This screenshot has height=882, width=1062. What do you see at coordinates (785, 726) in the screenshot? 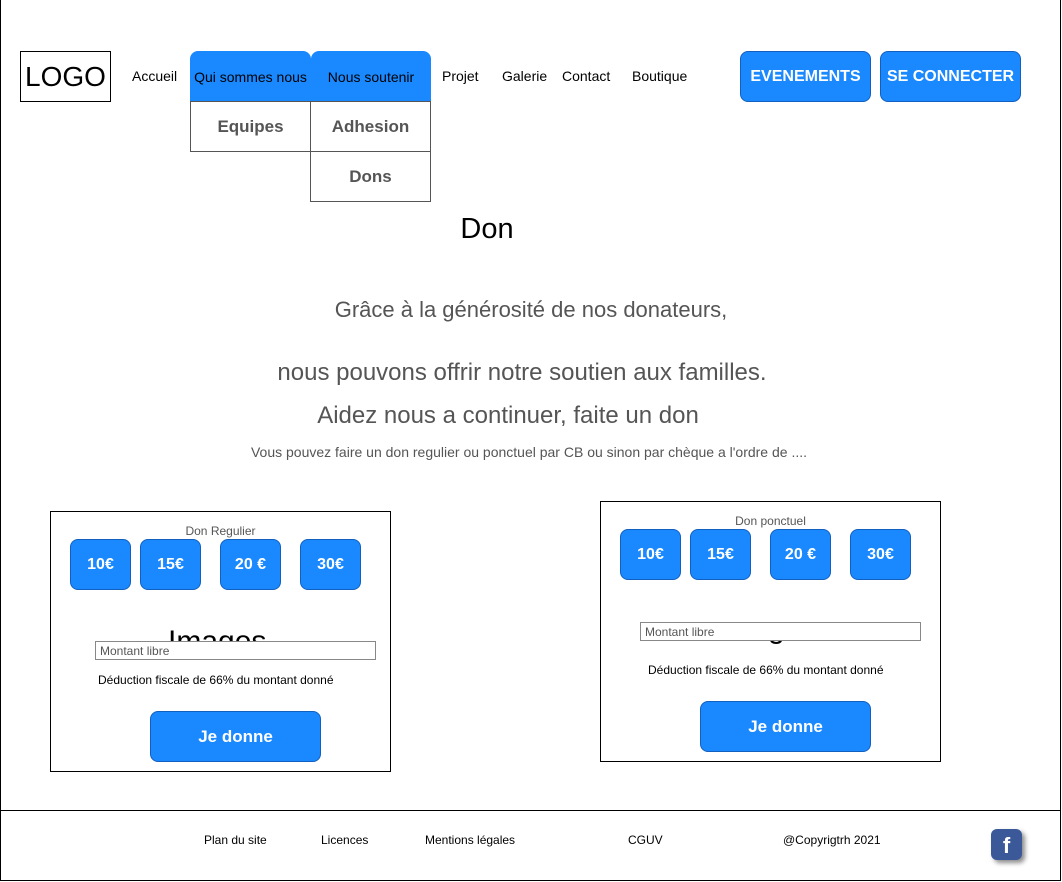
I see `oneoff-give-button: Je donne` at bounding box center [785, 726].